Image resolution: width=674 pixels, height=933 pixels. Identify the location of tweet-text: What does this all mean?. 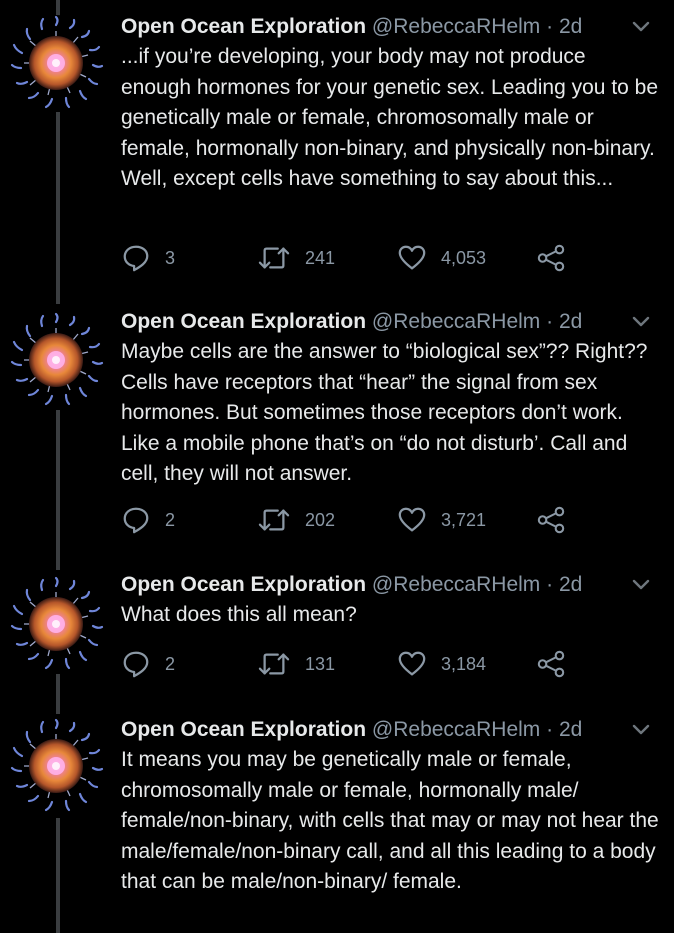
(239, 614).